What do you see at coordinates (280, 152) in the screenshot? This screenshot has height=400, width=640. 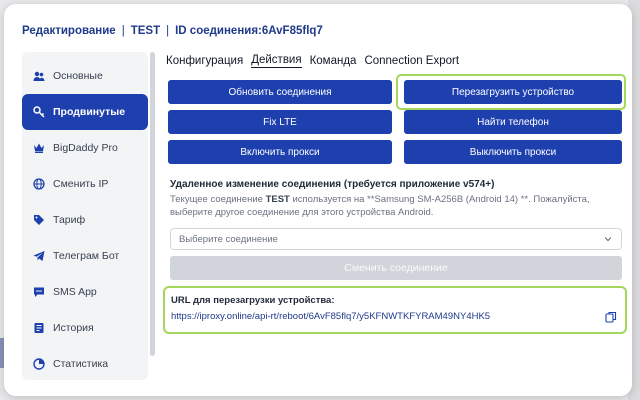 I see `enable-proxy-button: Включить прокси` at bounding box center [280, 152].